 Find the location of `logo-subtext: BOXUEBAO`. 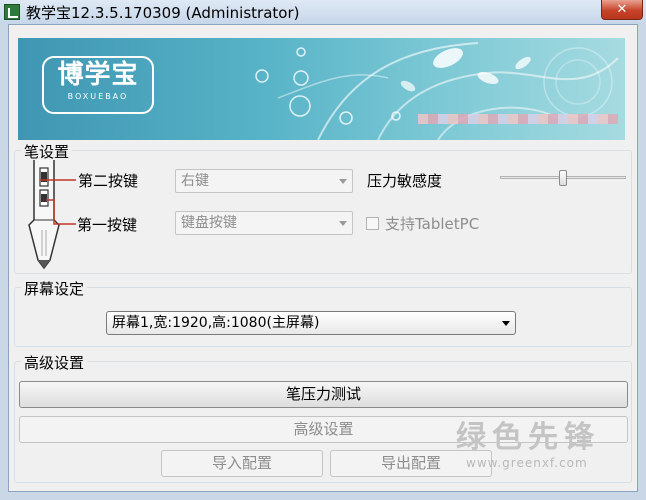

logo-subtext: BOXUEBAO is located at coordinates (98, 96).